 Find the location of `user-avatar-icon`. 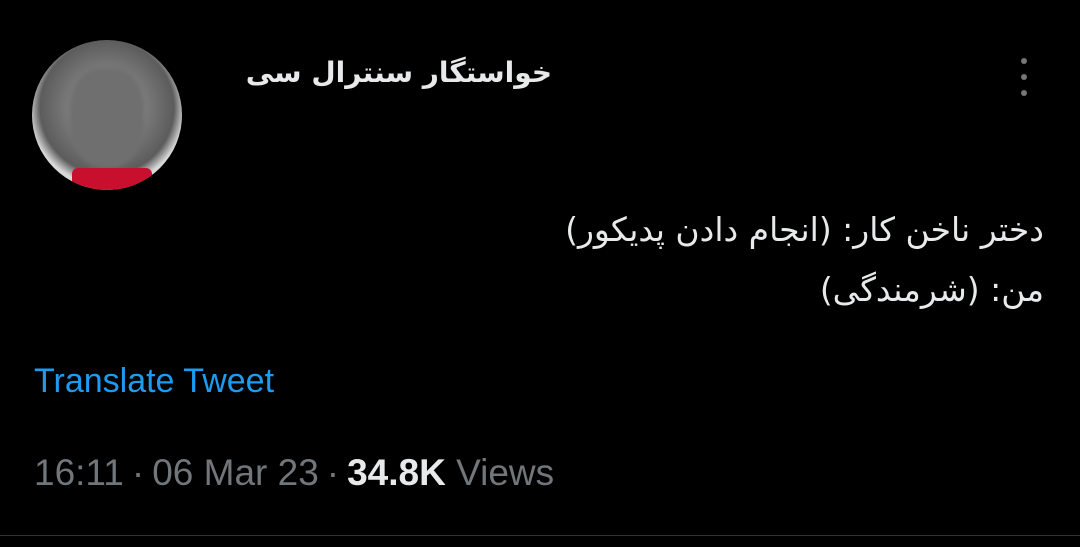

user-avatar-icon is located at coordinates (107, 115).